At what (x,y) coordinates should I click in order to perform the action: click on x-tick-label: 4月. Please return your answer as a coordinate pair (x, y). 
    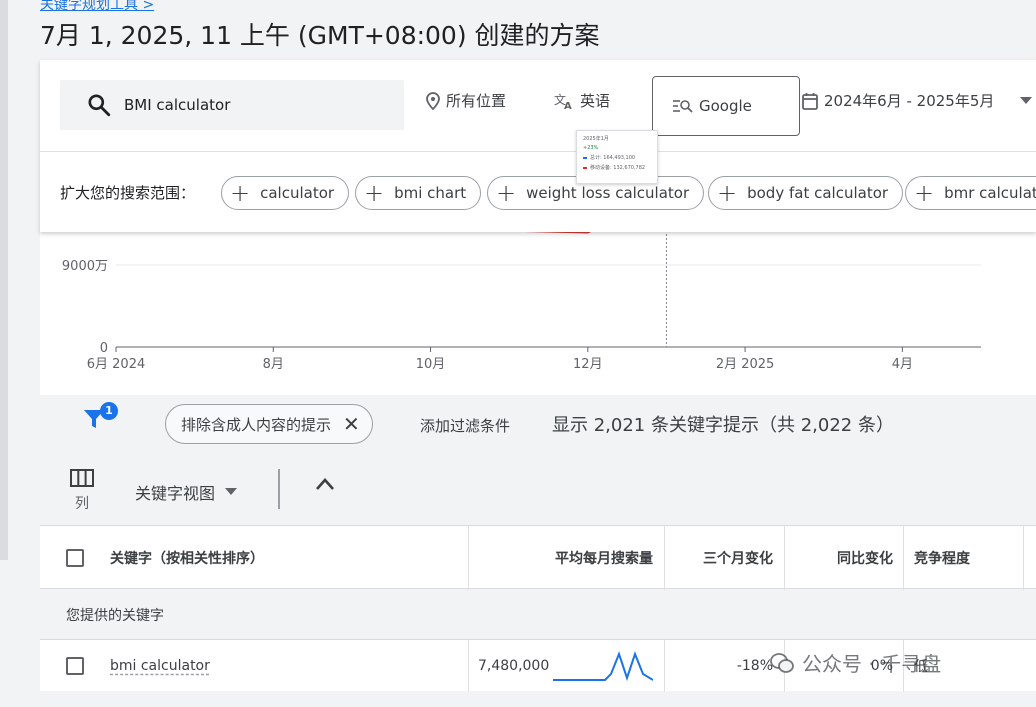
    Looking at the image, I should click on (902, 364).